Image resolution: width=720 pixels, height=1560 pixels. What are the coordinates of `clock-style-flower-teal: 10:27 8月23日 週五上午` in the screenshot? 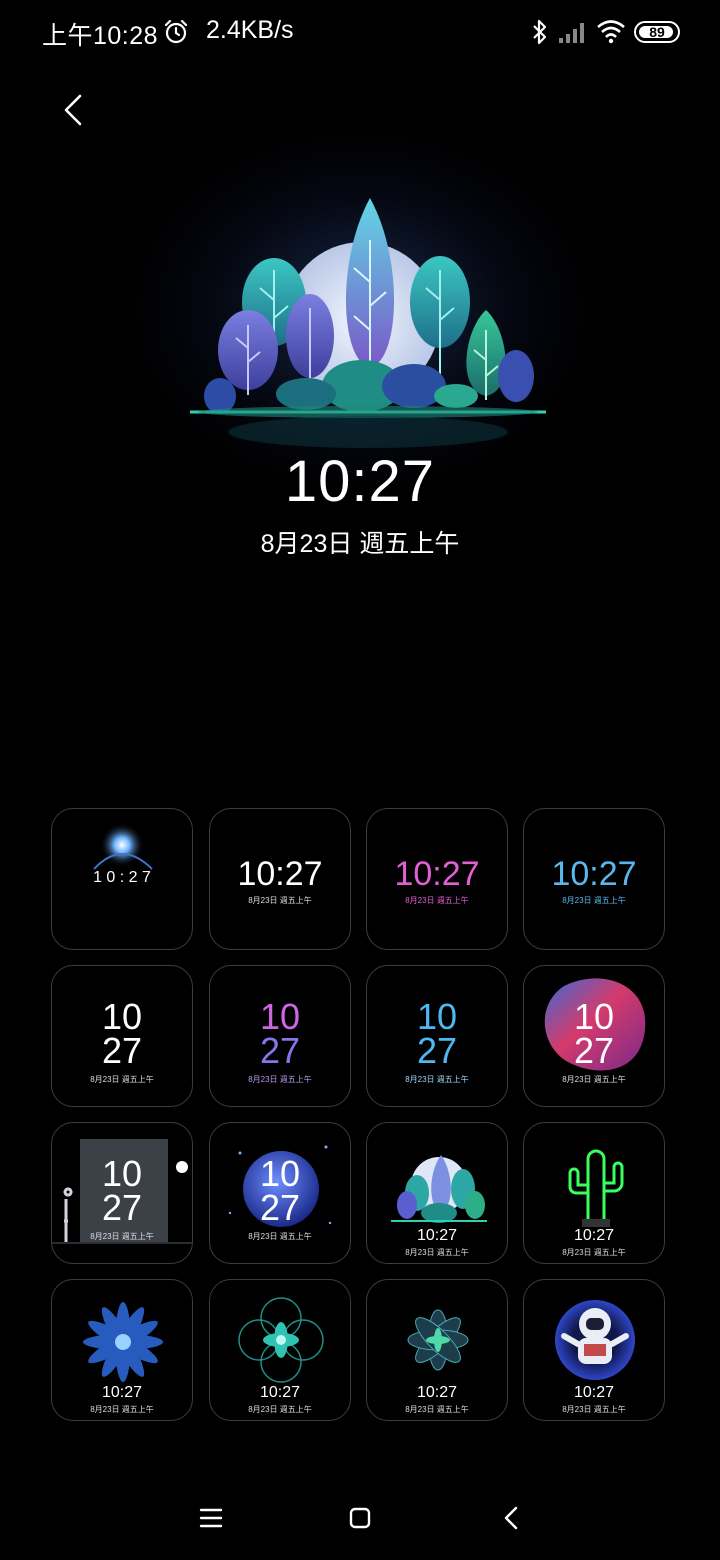 It's located at (280, 1350).